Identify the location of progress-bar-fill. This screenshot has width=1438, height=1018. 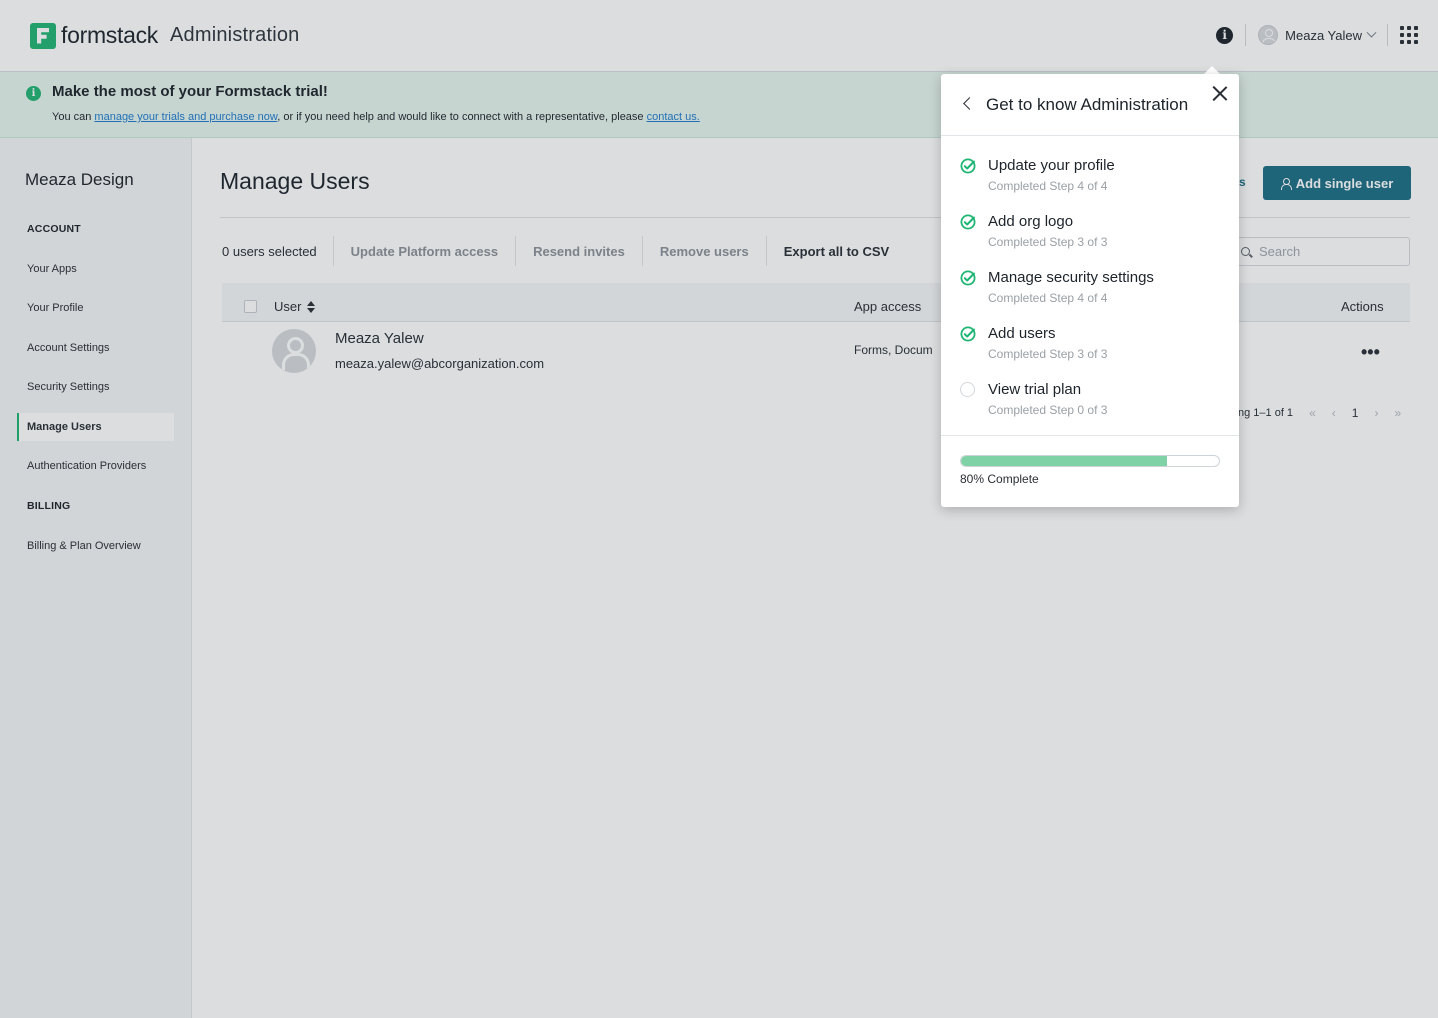
(1064, 461).